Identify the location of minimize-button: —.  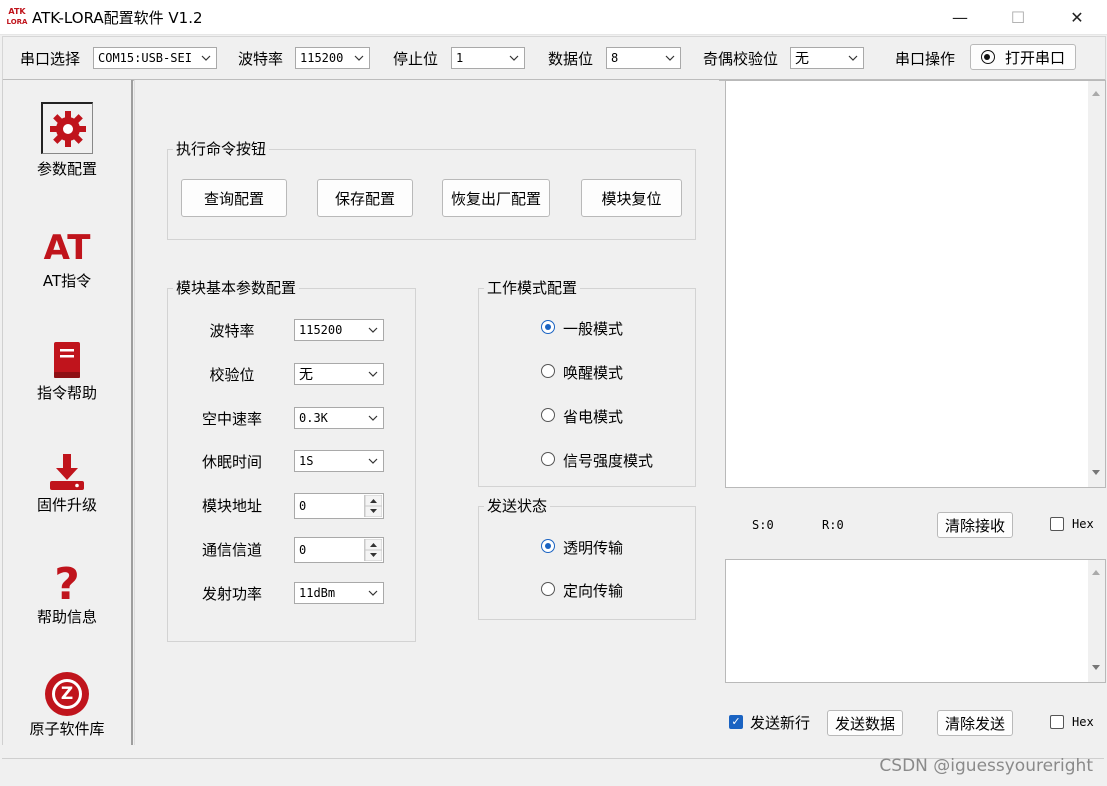
(960, 17).